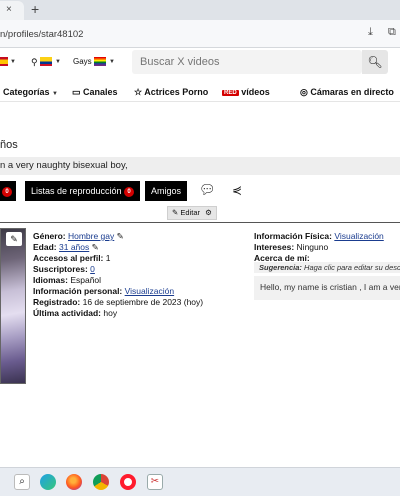 The height and width of the screenshot is (496, 400). Describe the element at coordinates (155, 482) in the screenshot. I see `snipping-tool-icon: ✂` at that location.